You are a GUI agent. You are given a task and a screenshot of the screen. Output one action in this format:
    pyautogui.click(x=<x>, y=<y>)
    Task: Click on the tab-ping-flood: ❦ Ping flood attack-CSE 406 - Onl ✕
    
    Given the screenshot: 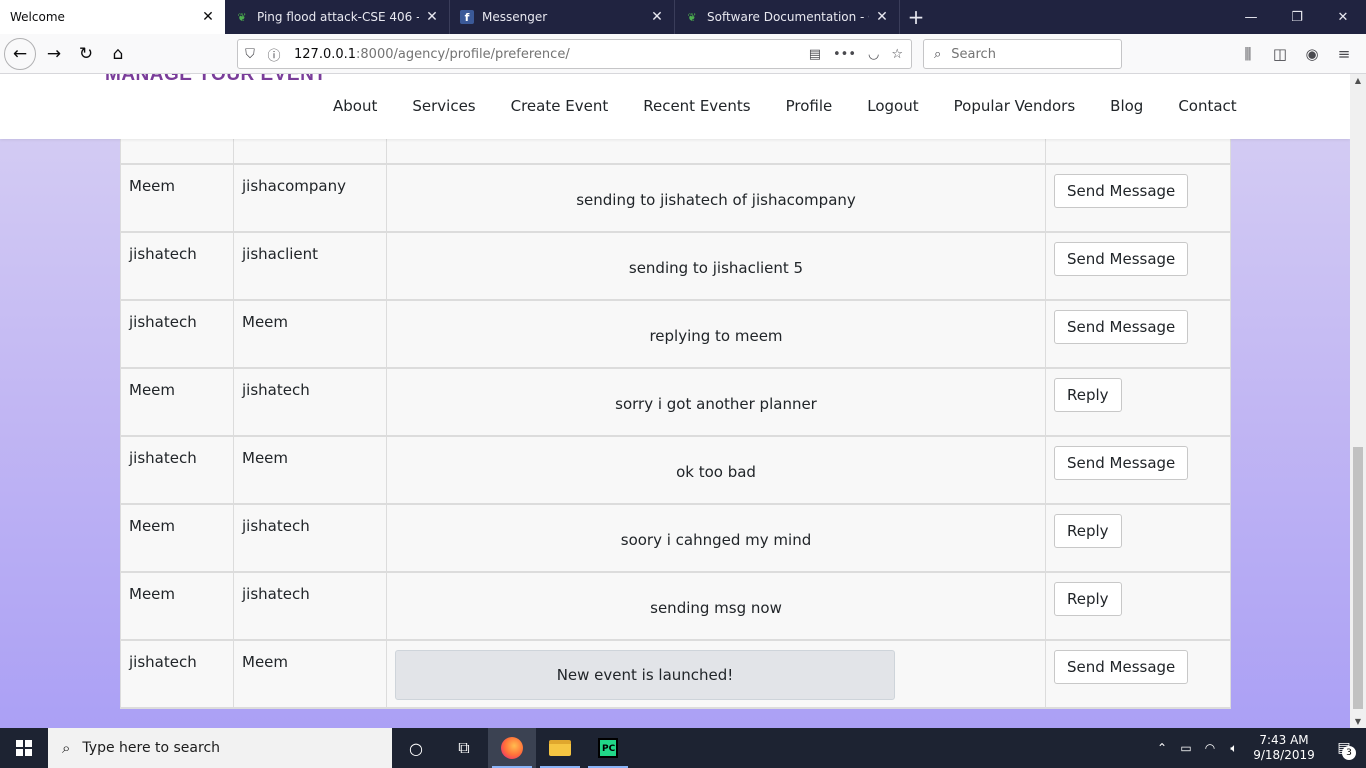 What is the action you would take?
    pyautogui.click(x=337, y=17)
    